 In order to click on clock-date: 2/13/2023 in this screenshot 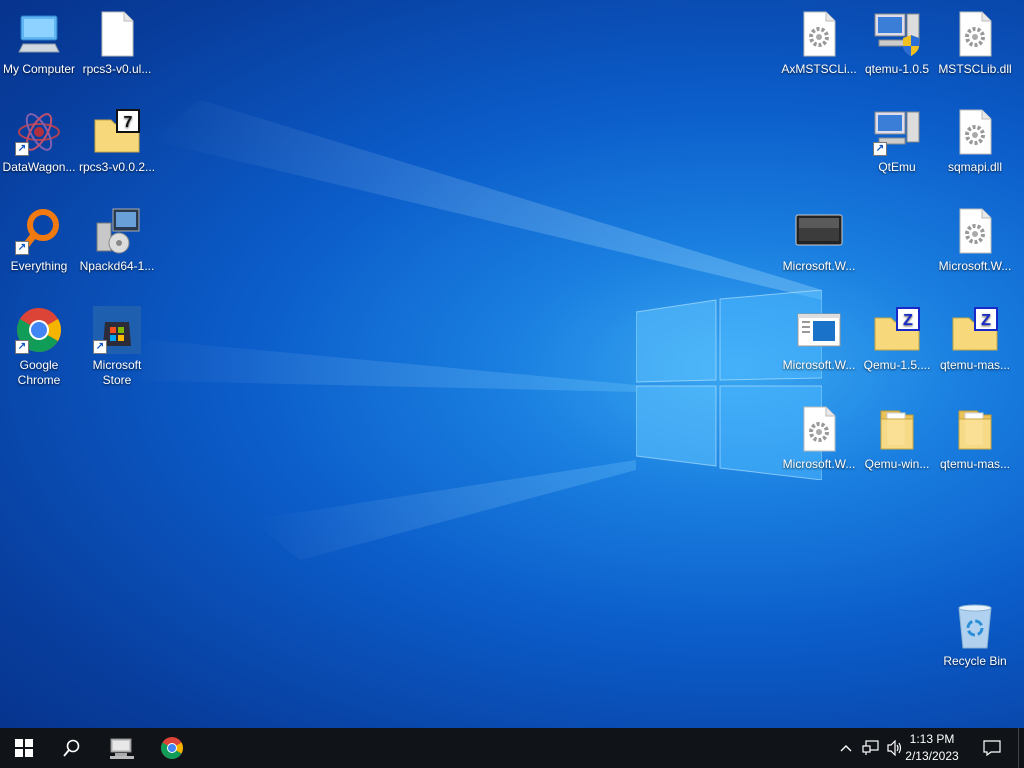, I will do `click(932, 756)`.